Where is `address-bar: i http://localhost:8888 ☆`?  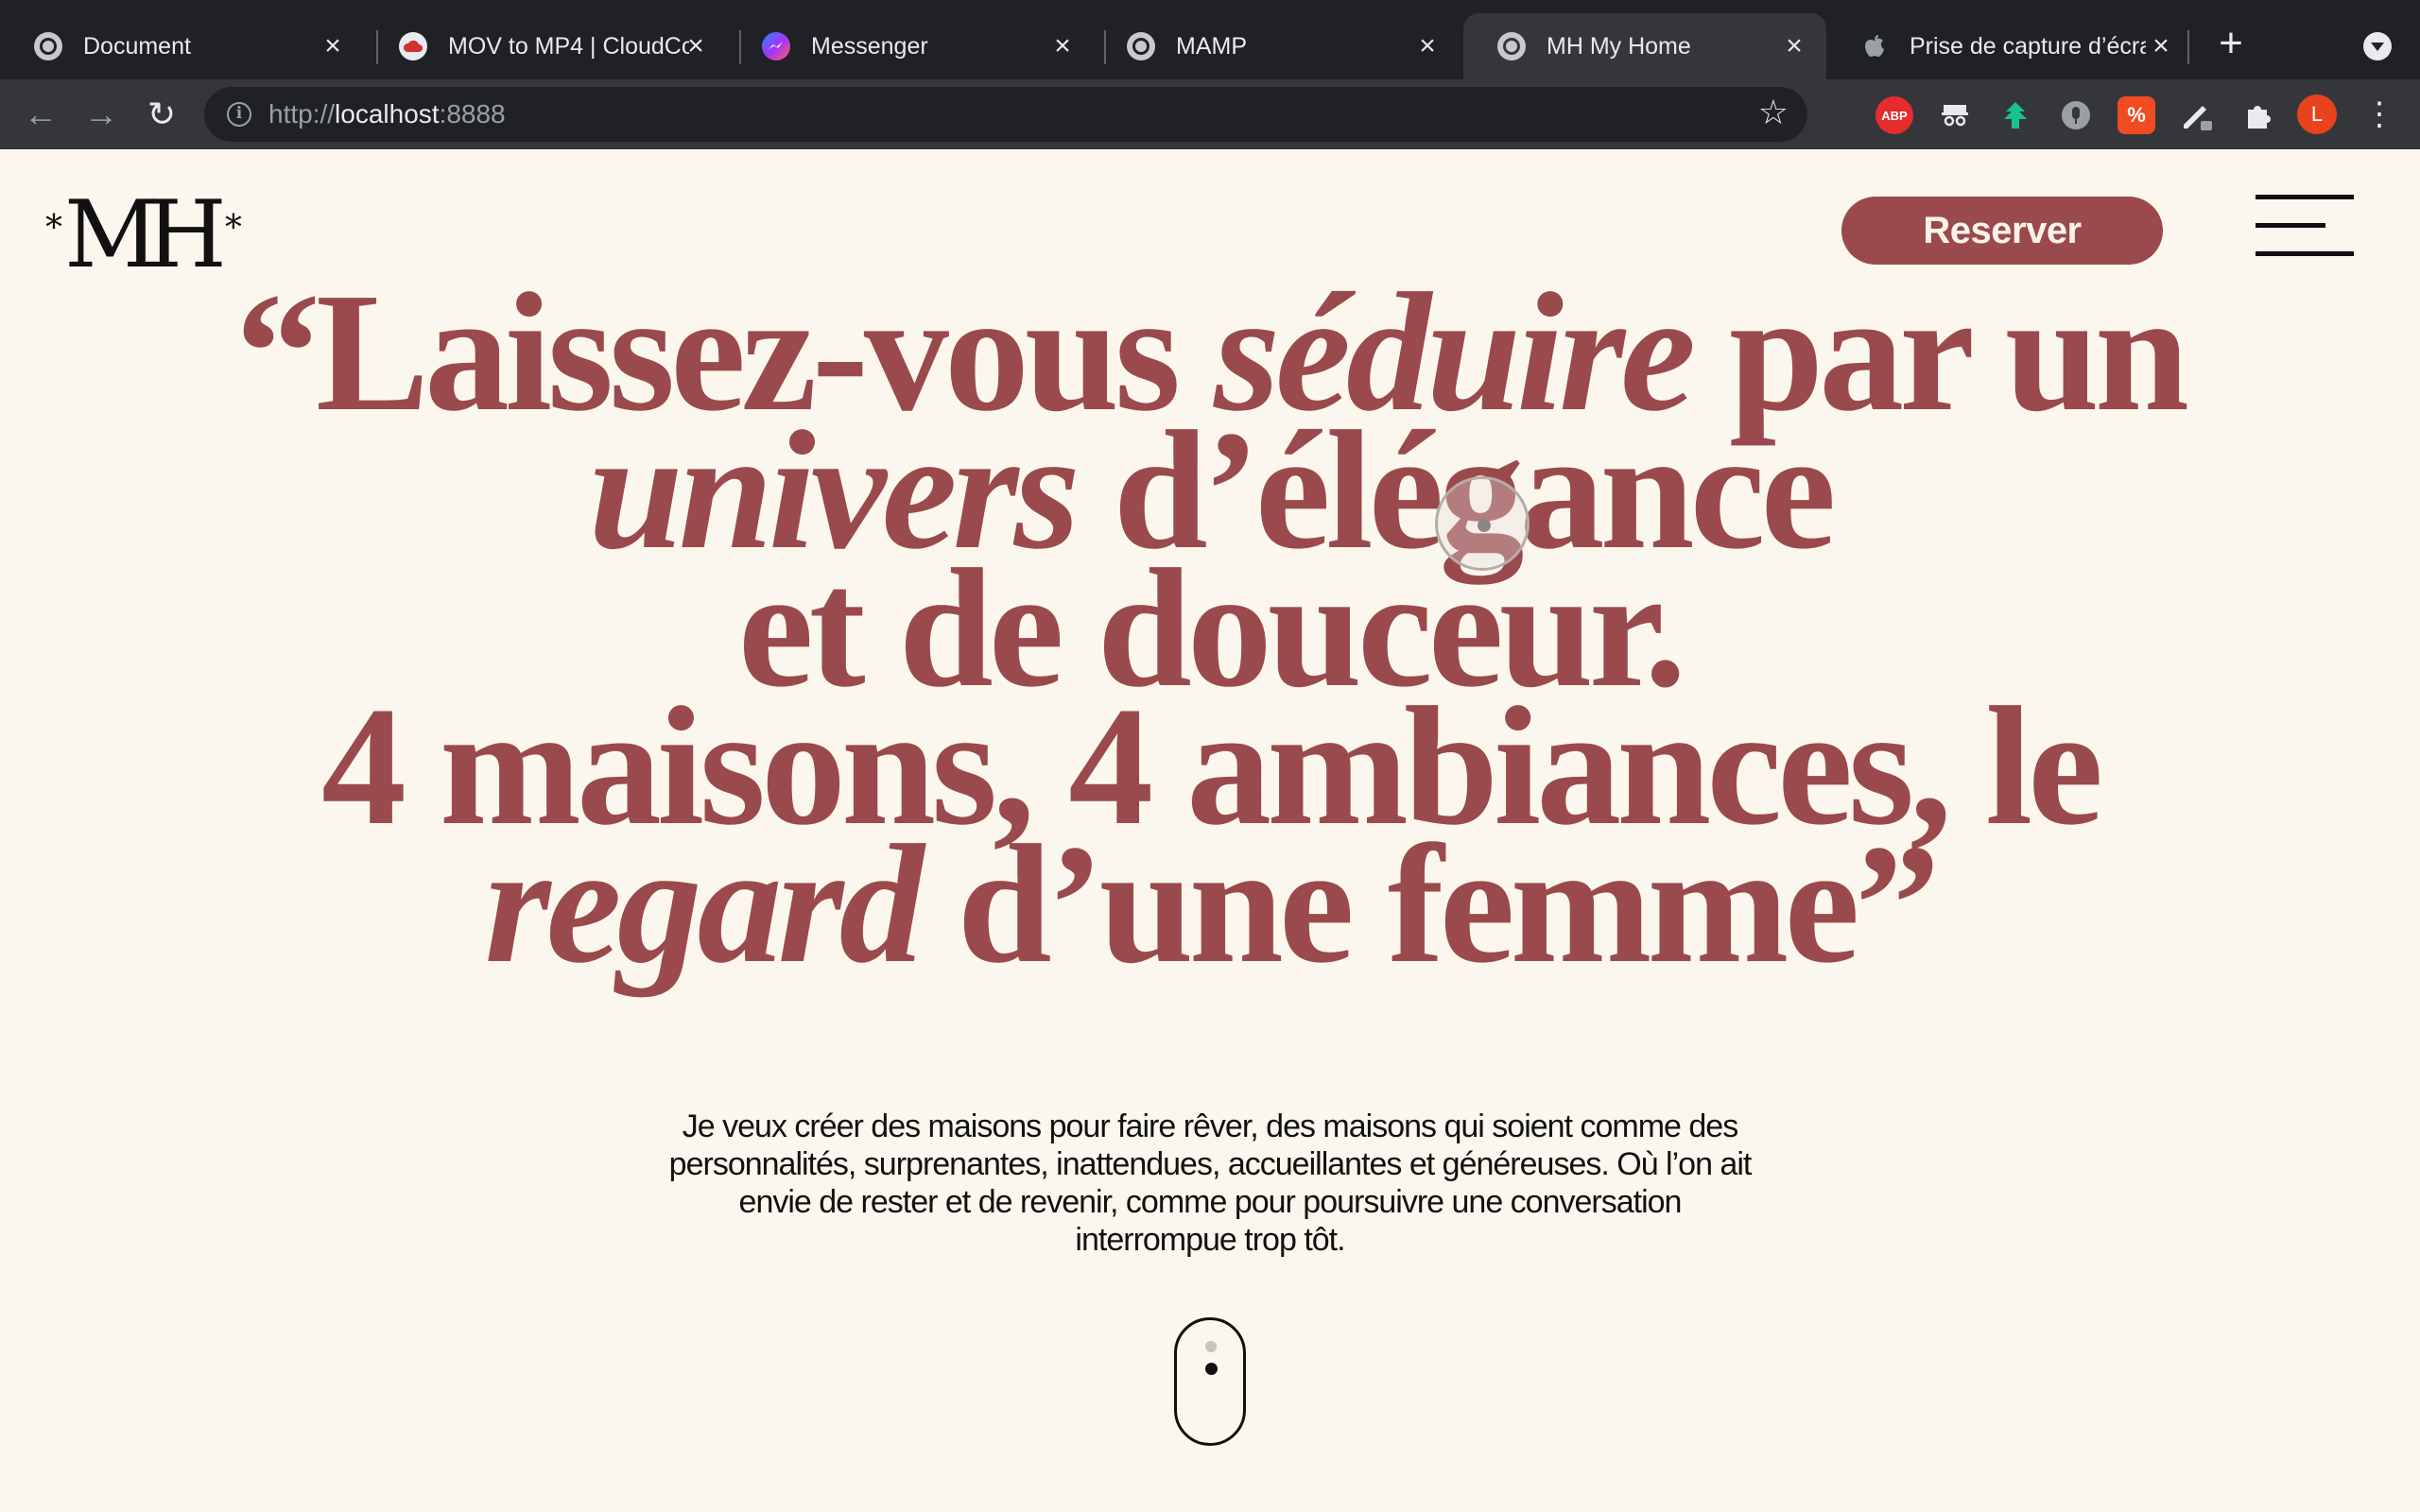 address-bar: i http://localhost:8888 ☆ is located at coordinates (1005, 114).